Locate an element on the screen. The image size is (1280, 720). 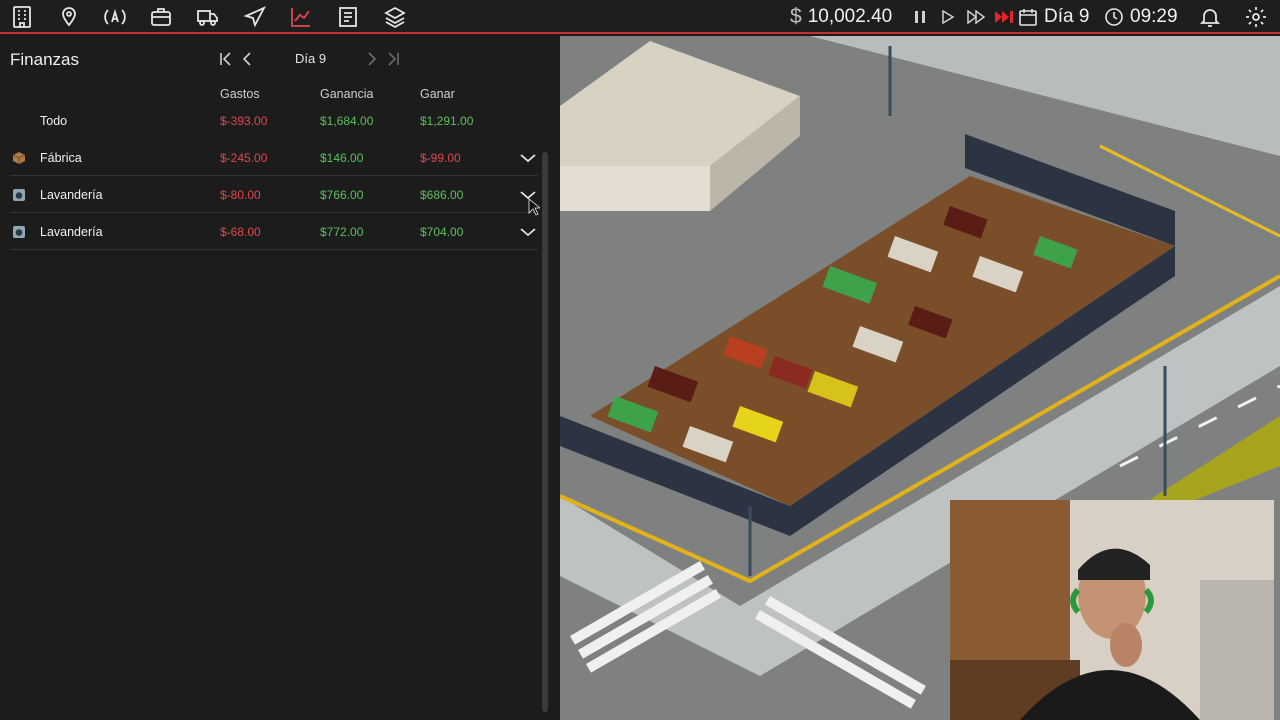
profit-value: $1,291.00 is located at coordinates (447, 121).